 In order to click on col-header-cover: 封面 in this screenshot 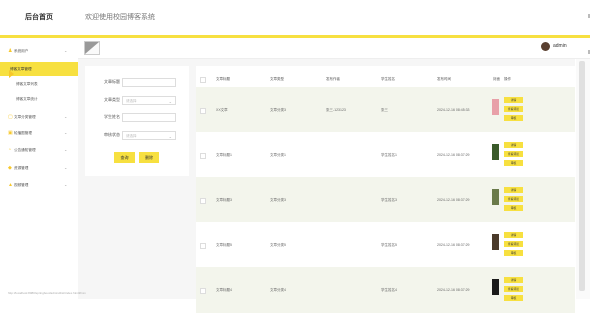, I will do `click(496, 79)`.